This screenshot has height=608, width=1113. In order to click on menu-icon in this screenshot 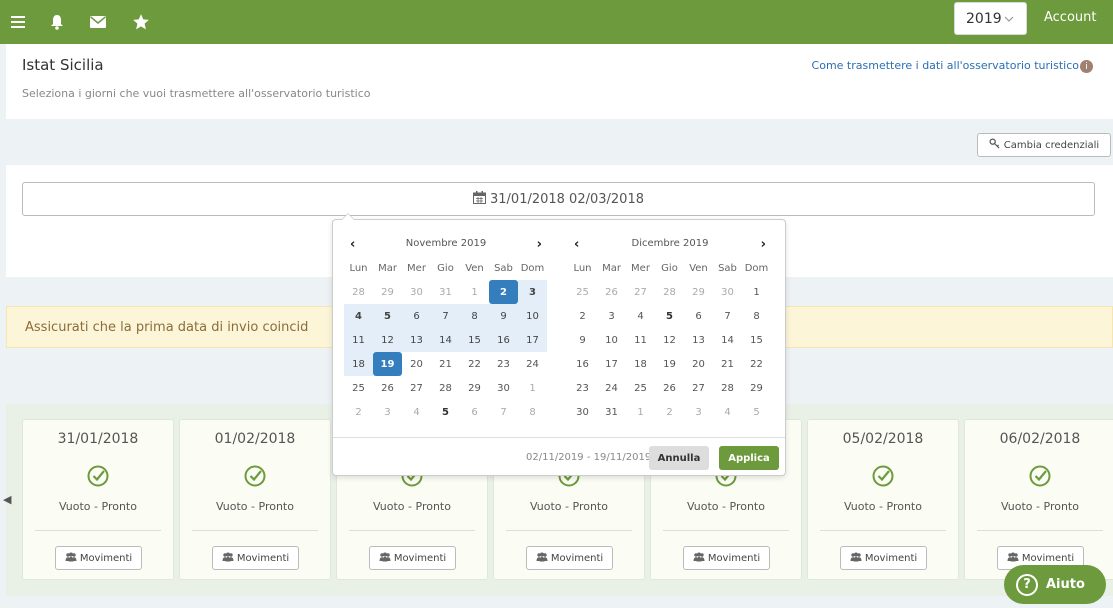, I will do `click(18, 22)`.